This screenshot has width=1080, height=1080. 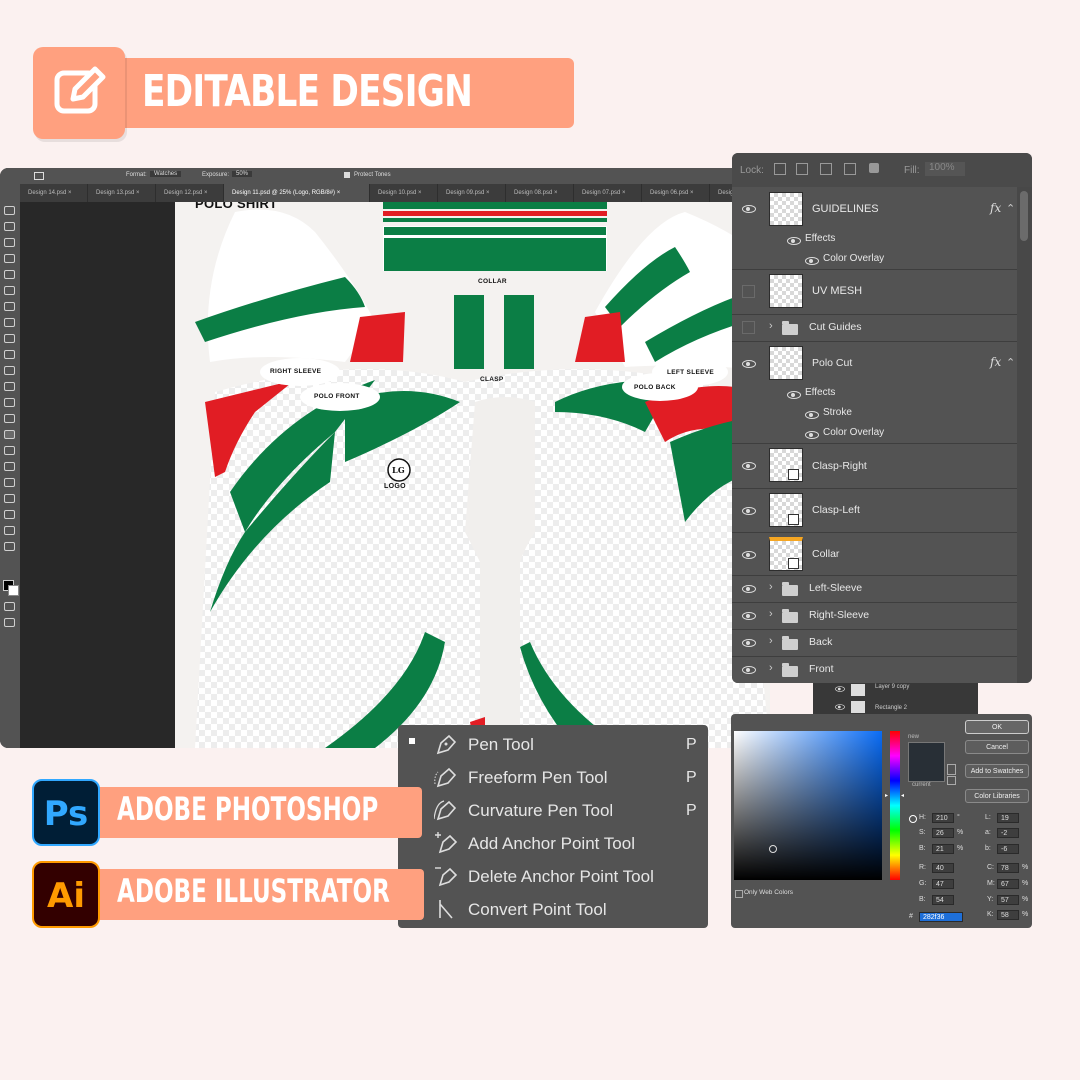 What do you see at coordinates (9, 482) in the screenshot?
I see `path-select-icon` at bounding box center [9, 482].